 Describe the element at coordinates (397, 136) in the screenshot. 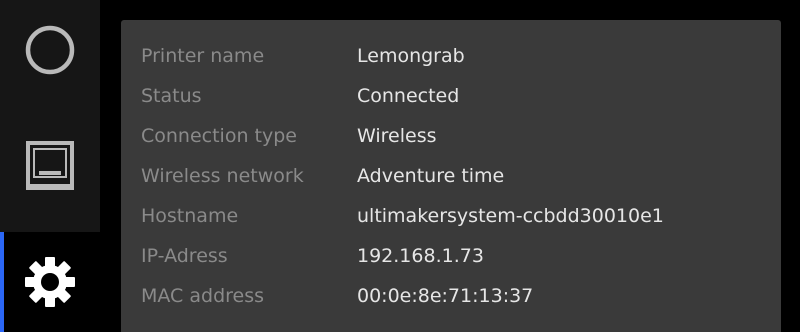

I see `info-value: Wireless` at that location.